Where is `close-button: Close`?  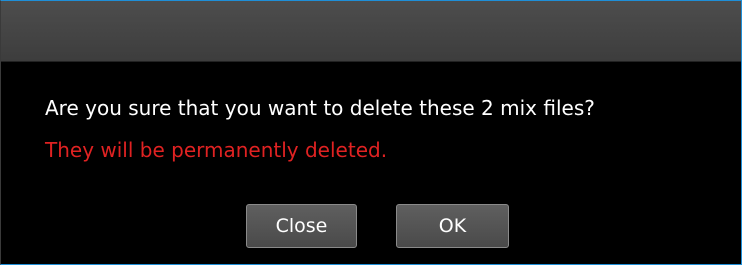 close-button: Close is located at coordinates (301, 226).